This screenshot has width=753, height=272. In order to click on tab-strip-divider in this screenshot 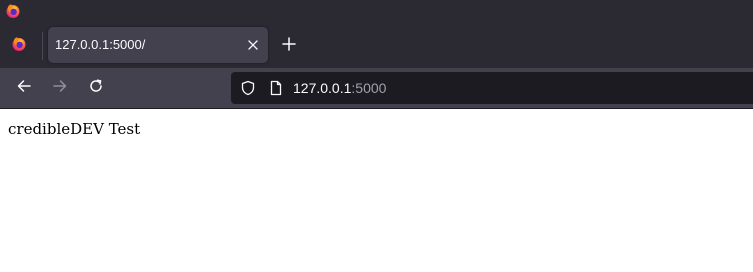, I will do `click(42, 46)`.